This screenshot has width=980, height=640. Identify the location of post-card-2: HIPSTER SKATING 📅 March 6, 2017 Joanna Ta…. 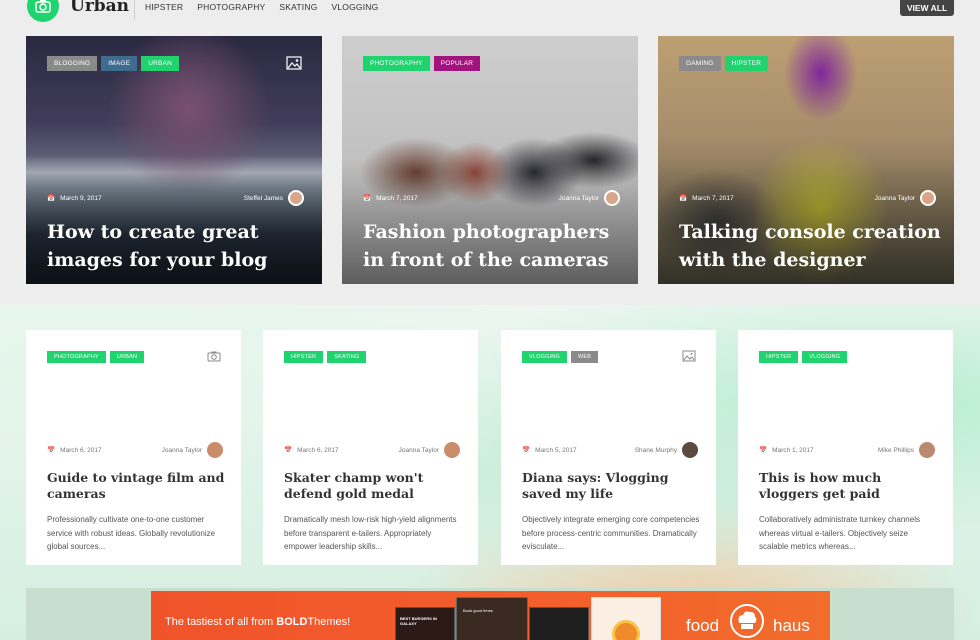
(370, 447).